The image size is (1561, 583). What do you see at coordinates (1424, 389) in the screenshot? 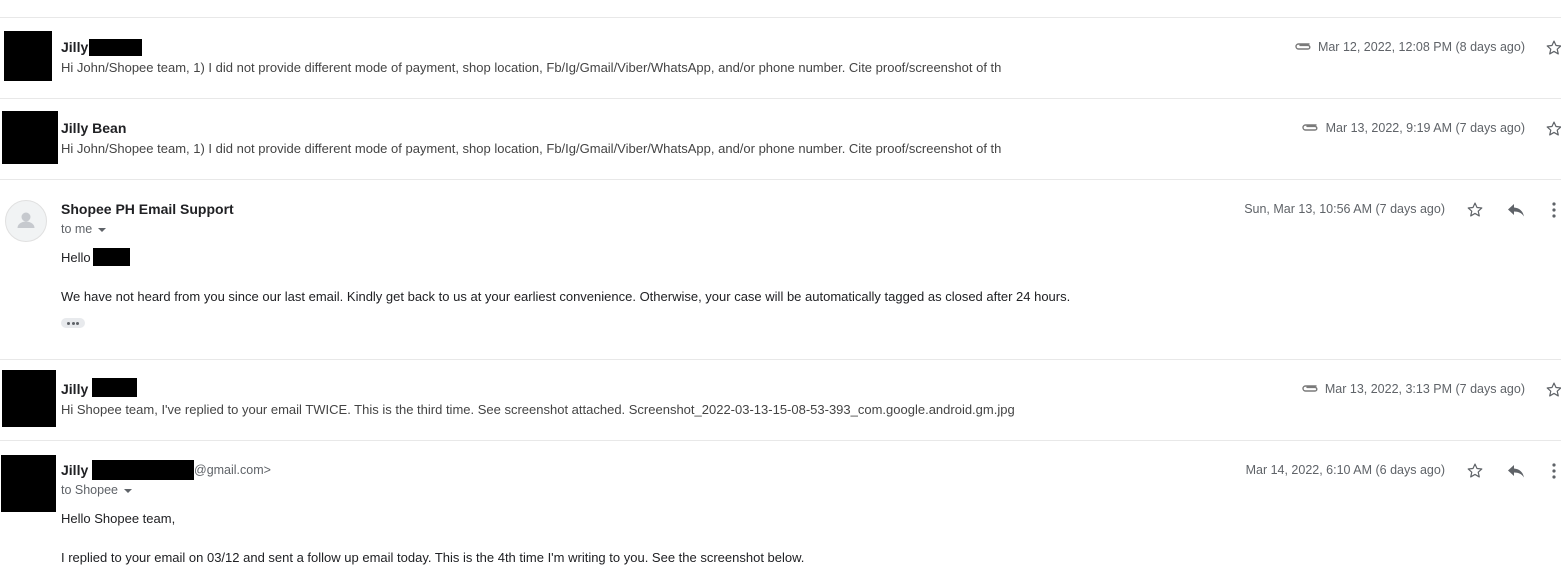
I see `message-date: Mar 13, 2022, 3:13 PM (7 days ago)` at bounding box center [1424, 389].